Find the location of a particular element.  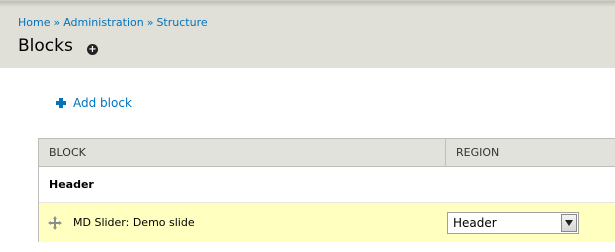

column-header-block: BLOCK is located at coordinates (242, 152).